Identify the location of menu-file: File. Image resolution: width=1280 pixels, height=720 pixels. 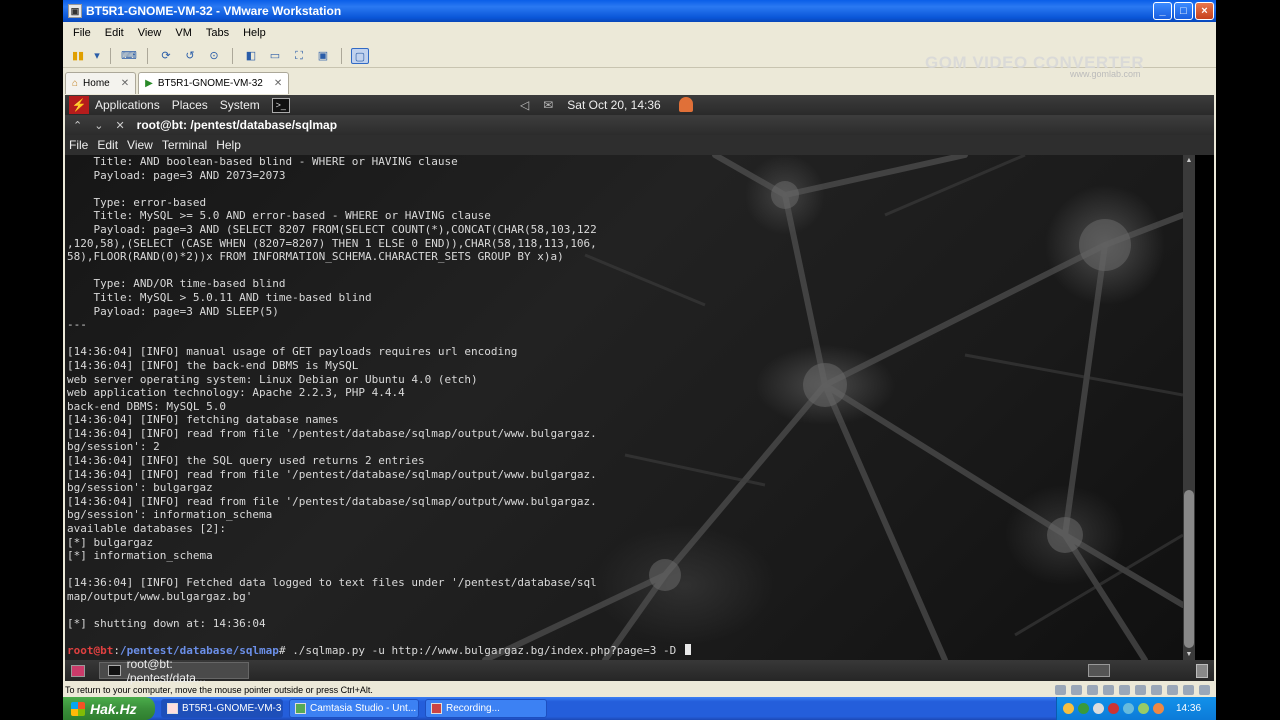
(82, 33).